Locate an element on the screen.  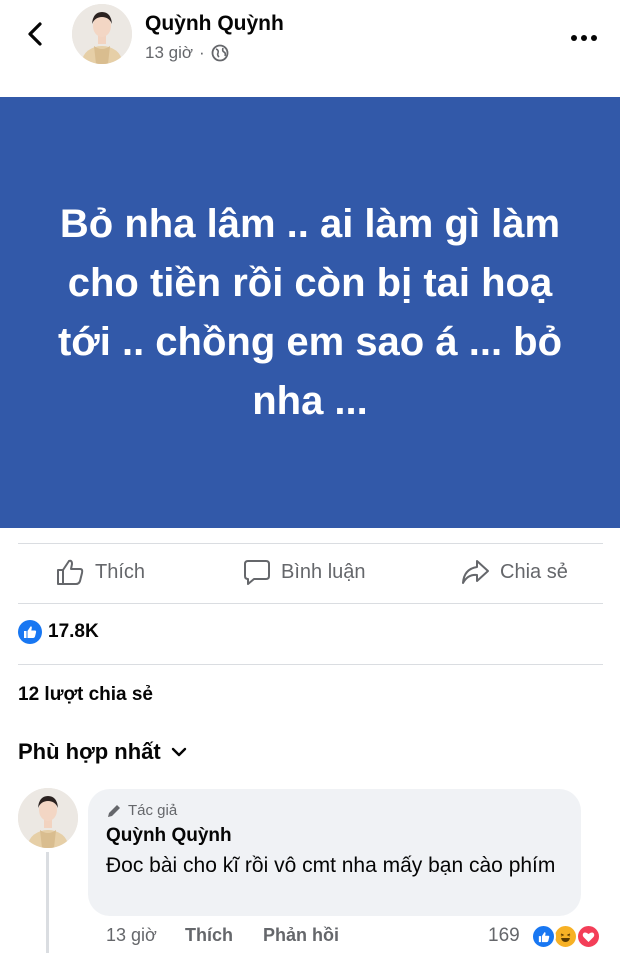
author-avatar is located at coordinates (102, 34).